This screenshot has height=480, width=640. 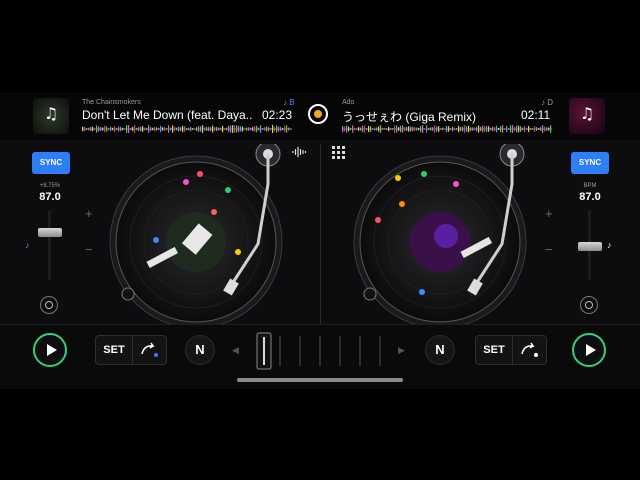 What do you see at coordinates (49, 305) in the screenshot?
I see `left-cue-button` at bounding box center [49, 305].